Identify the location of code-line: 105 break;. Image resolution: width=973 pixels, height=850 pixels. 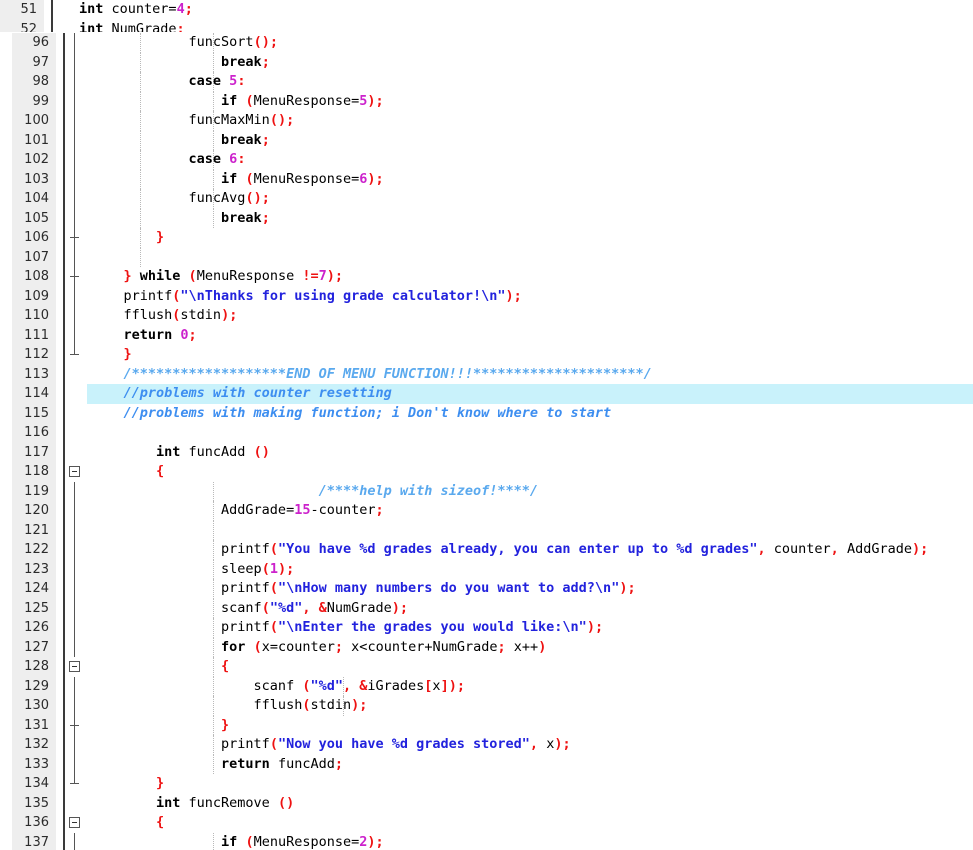
(489, 219).